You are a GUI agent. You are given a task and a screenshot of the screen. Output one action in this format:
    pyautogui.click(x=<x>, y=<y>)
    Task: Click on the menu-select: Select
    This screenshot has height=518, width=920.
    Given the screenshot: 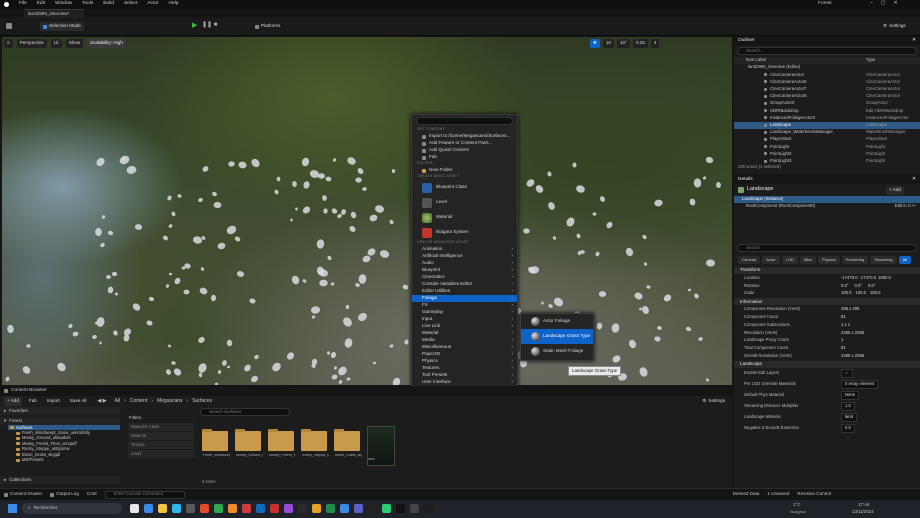 What is the action you would take?
    pyautogui.click(x=130, y=4)
    